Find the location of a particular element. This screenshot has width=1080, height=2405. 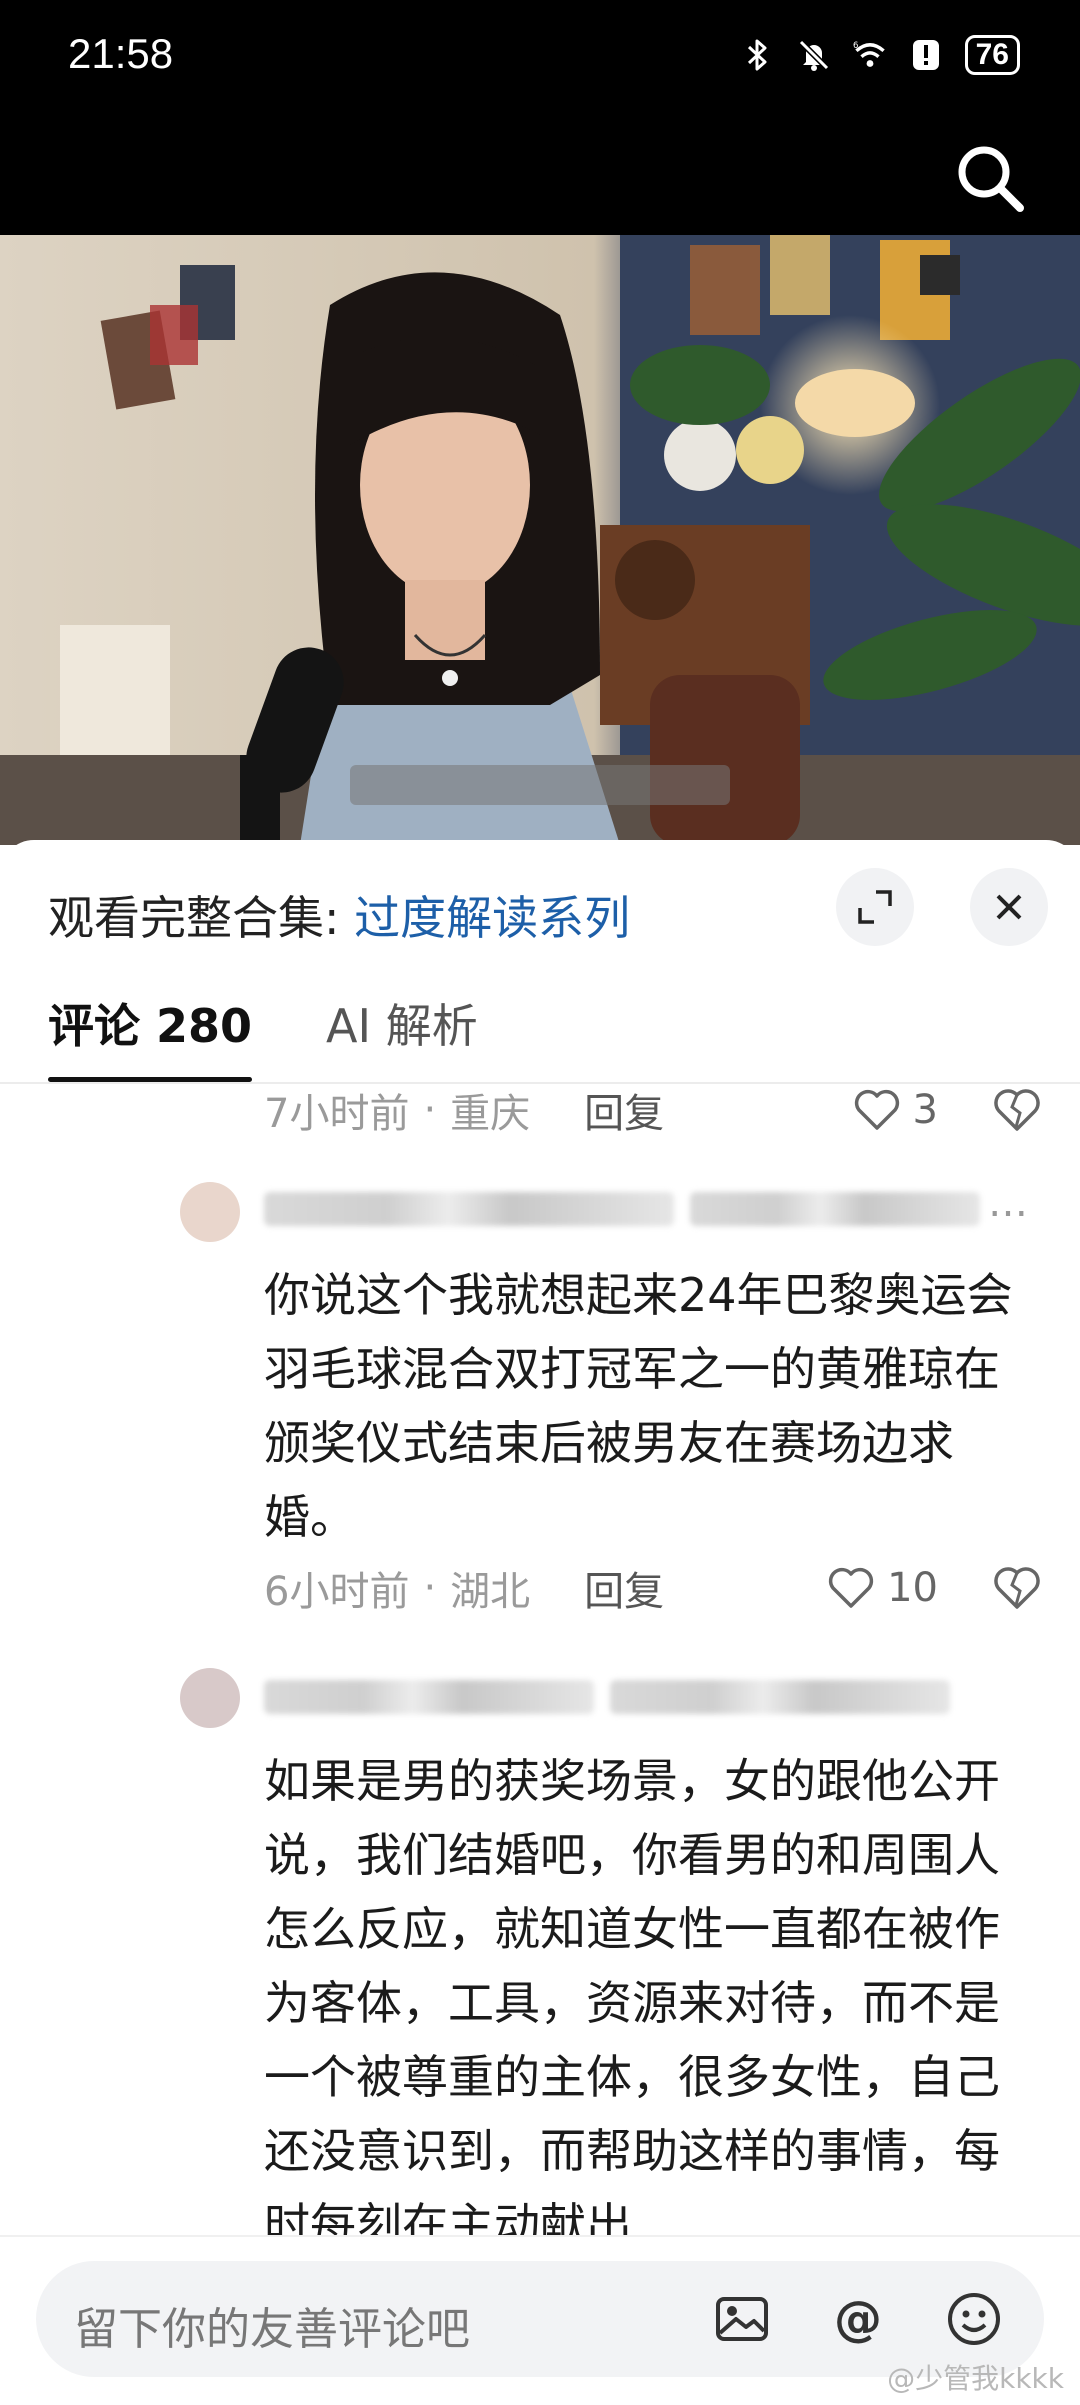

alert-icon is located at coordinates (926, 55).